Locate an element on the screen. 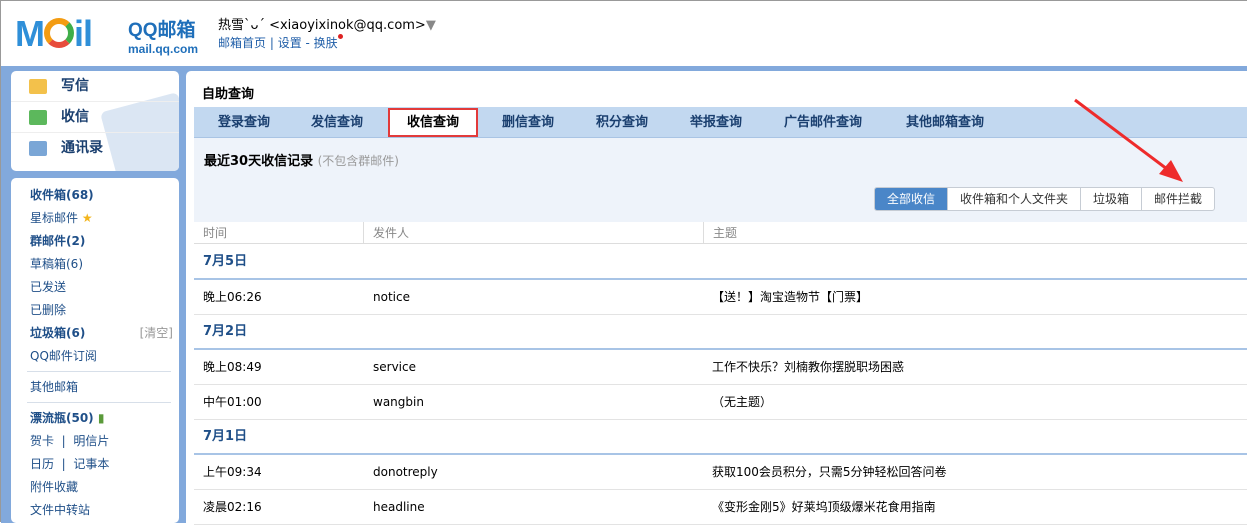 The image size is (1247, 525). table-header: 时间 发件人 主题 is located at coordinates (720, 233).